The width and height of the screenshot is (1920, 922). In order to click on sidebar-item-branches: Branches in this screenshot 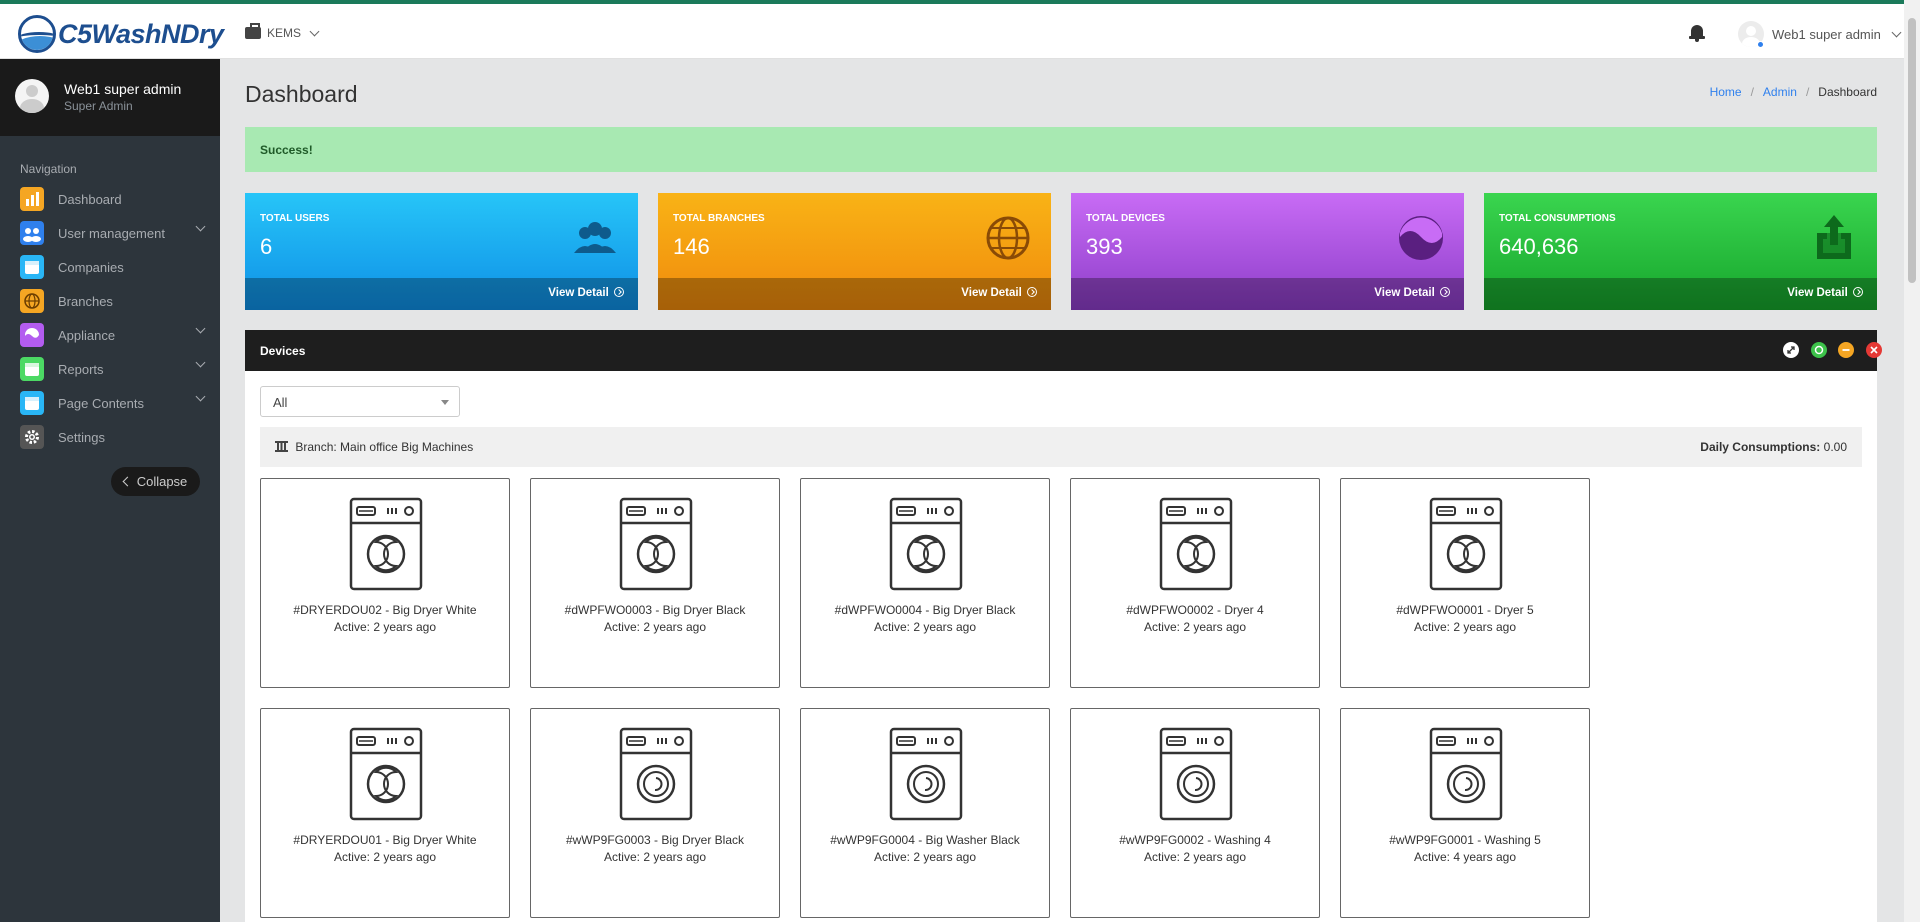, I will do `click(113, 301)`.